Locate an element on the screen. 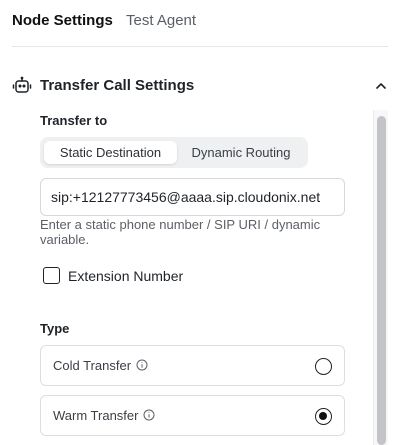 This screenshot has height=445, width=400. transfer-destination-input is located at coordinates (192, 197).